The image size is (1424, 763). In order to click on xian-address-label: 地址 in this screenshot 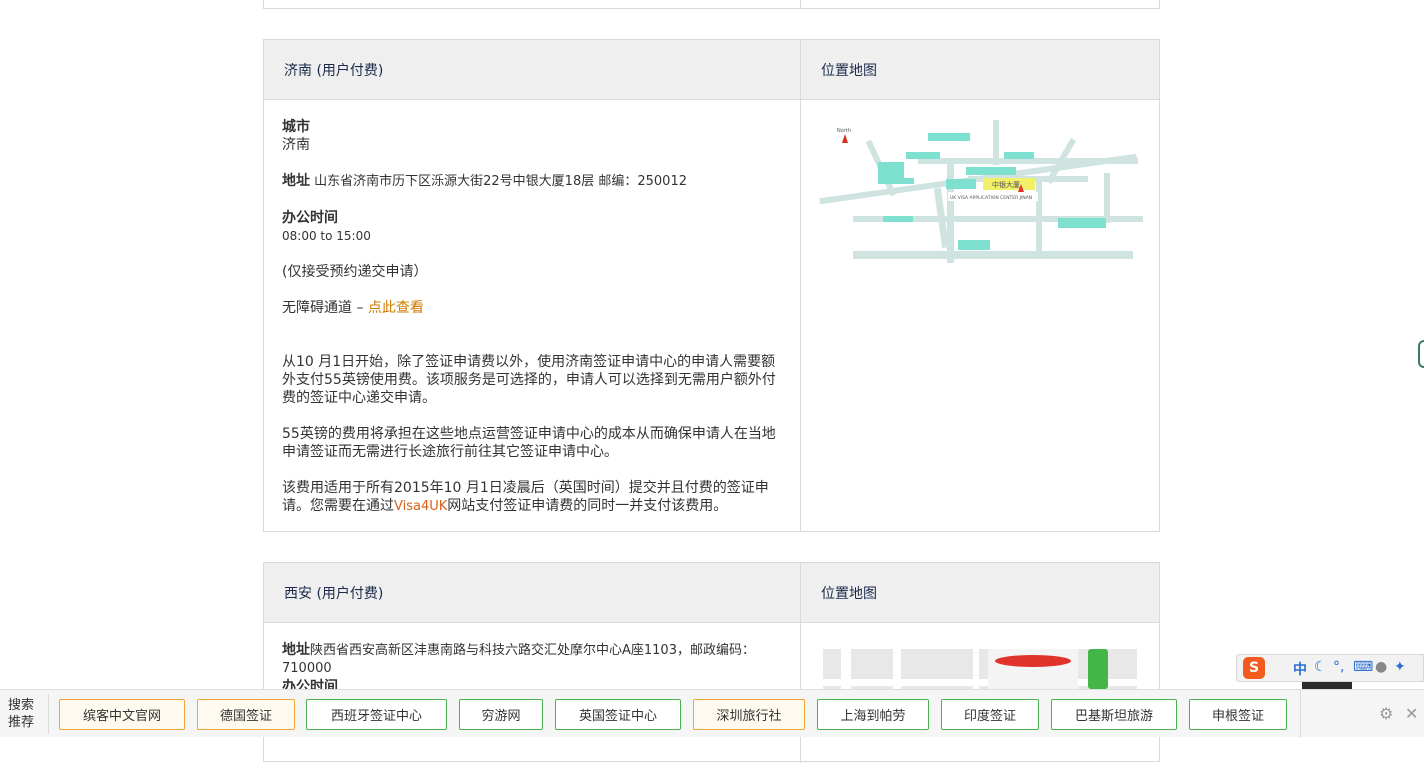, I will do `click(296, 650)`.